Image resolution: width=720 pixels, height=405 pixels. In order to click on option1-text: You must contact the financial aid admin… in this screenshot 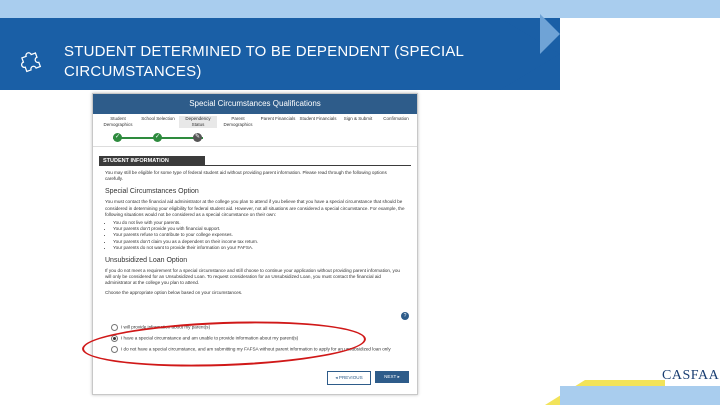, I will do `click(255, 208)`.